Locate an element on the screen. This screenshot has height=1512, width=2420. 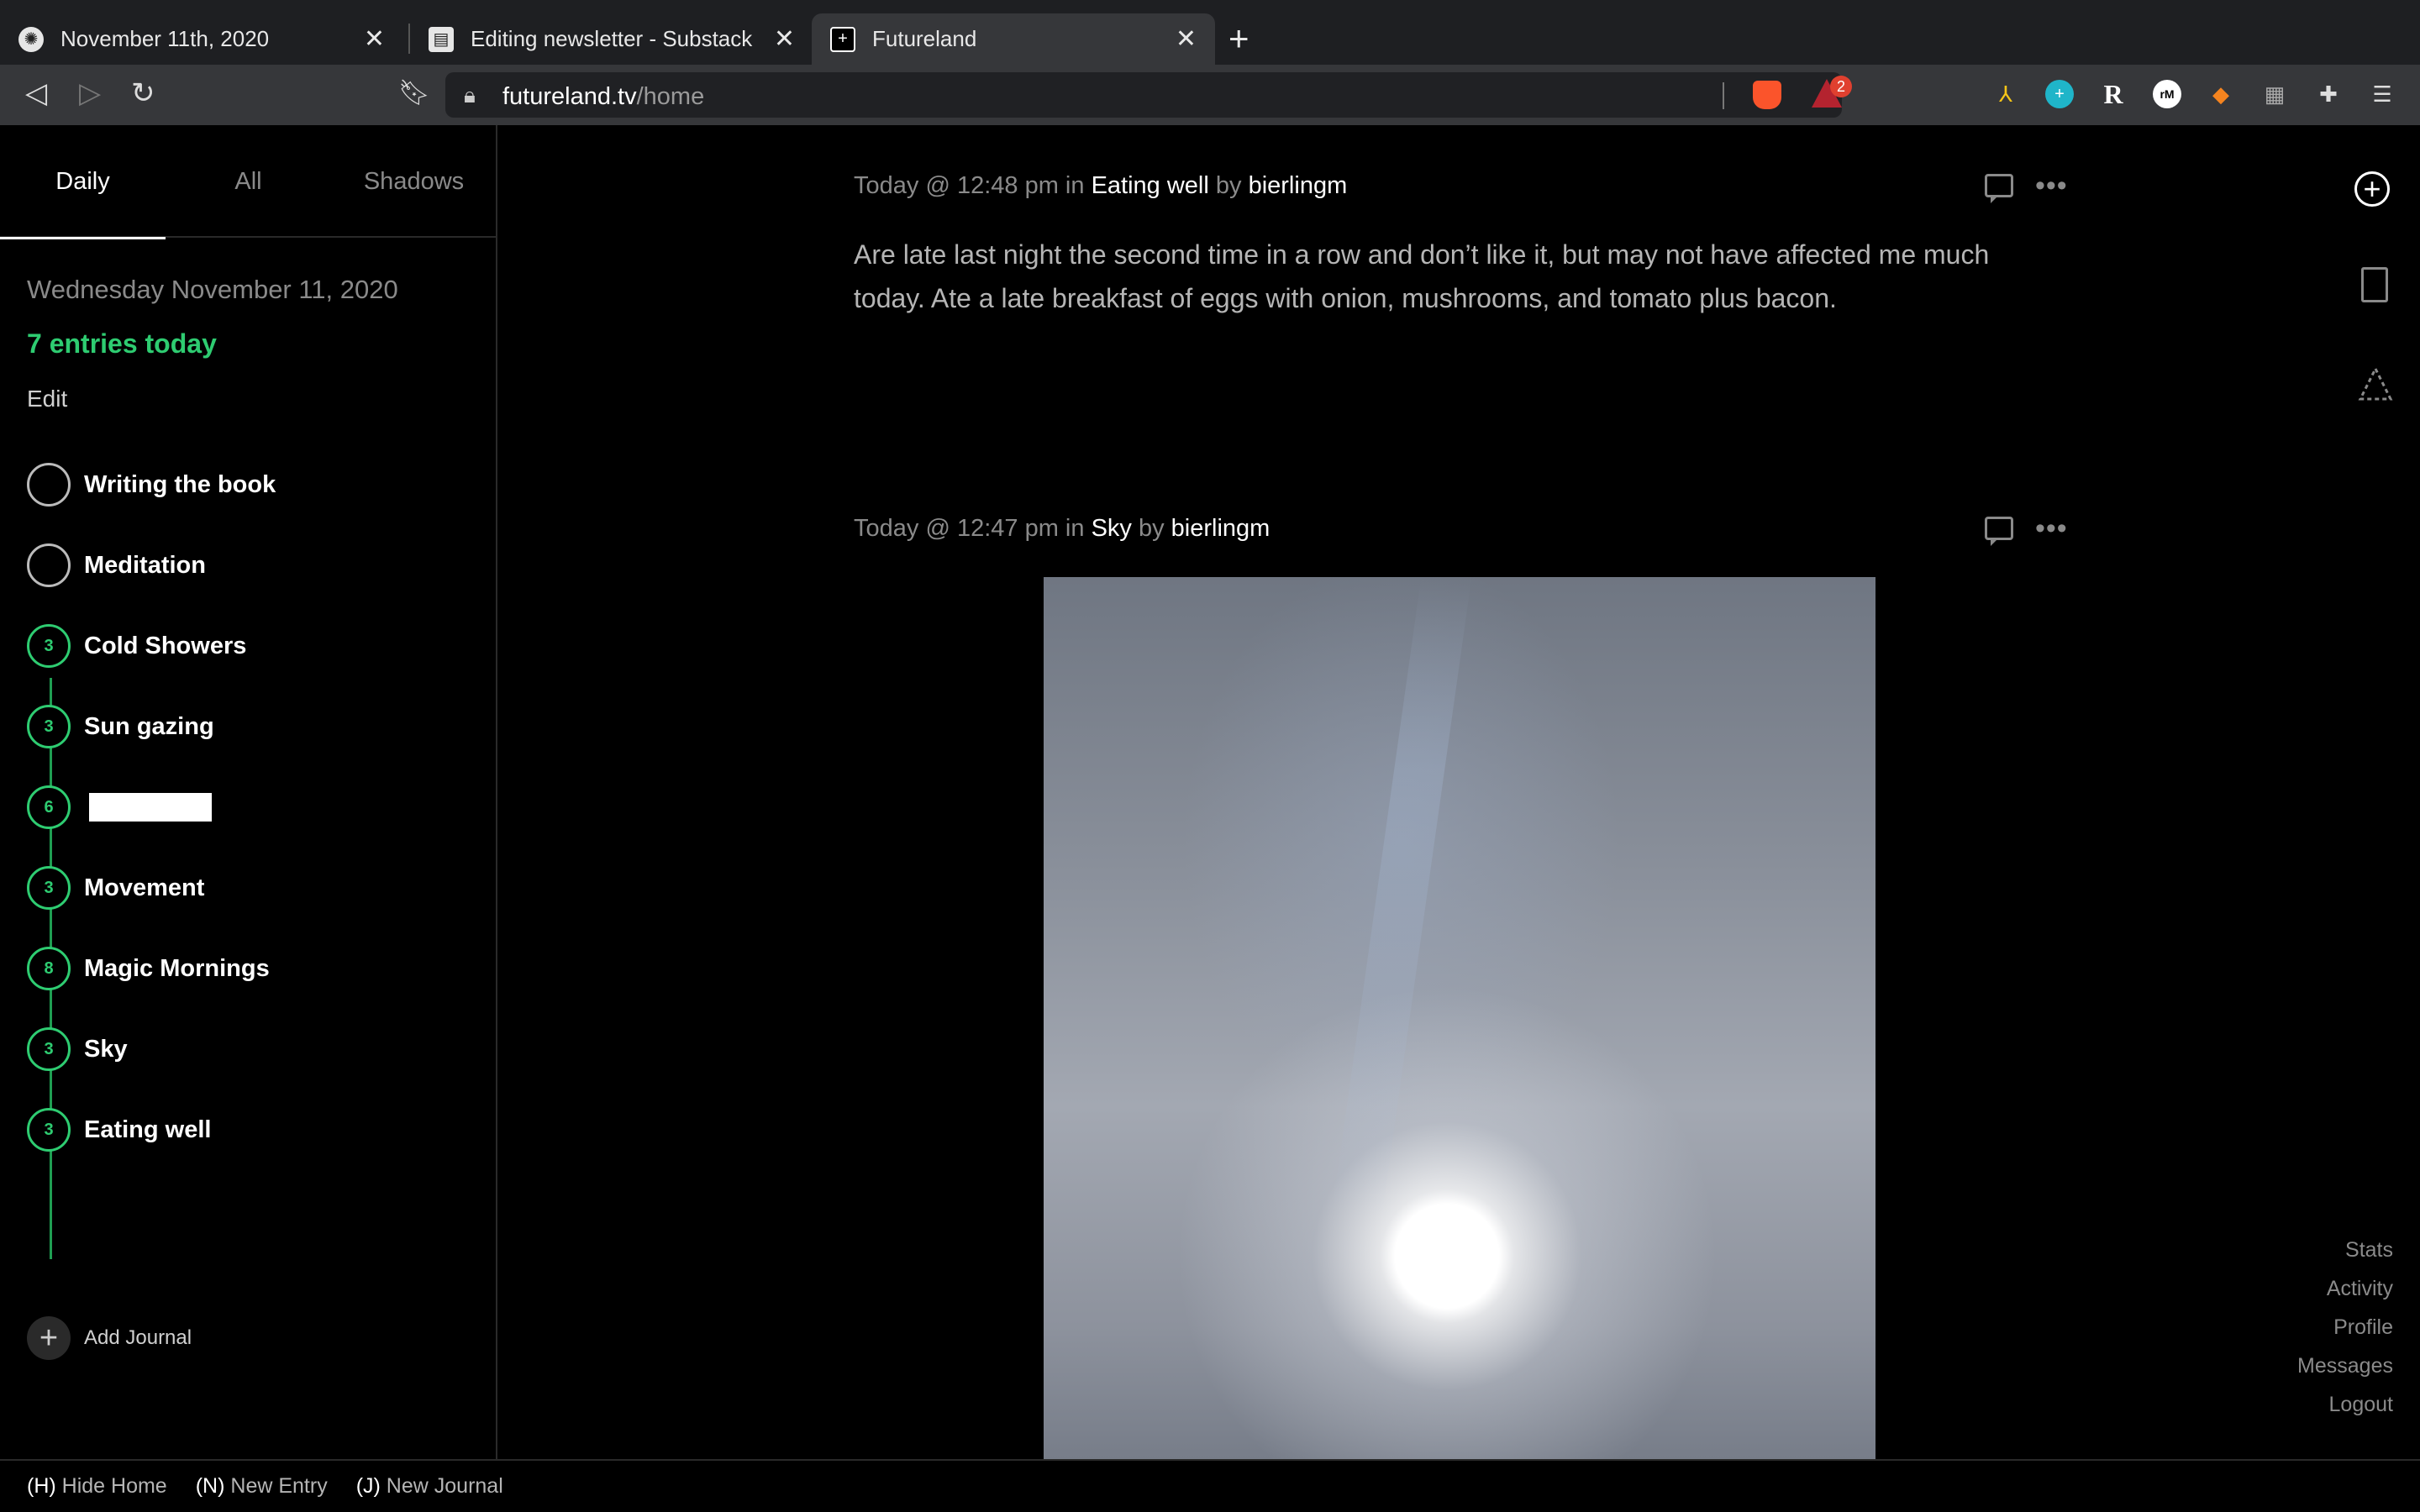
edit-journals-link: Edit is located at coordinates (47, 399).